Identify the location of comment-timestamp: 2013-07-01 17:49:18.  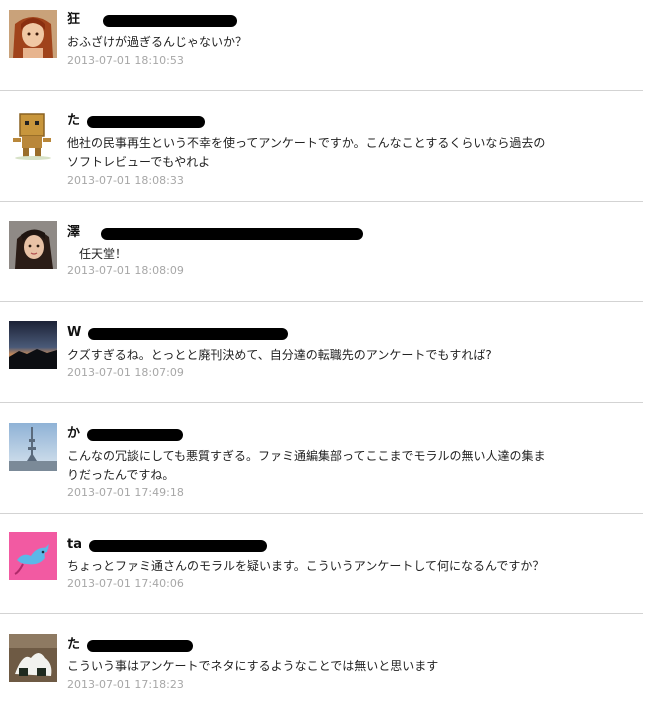
(125, 493).